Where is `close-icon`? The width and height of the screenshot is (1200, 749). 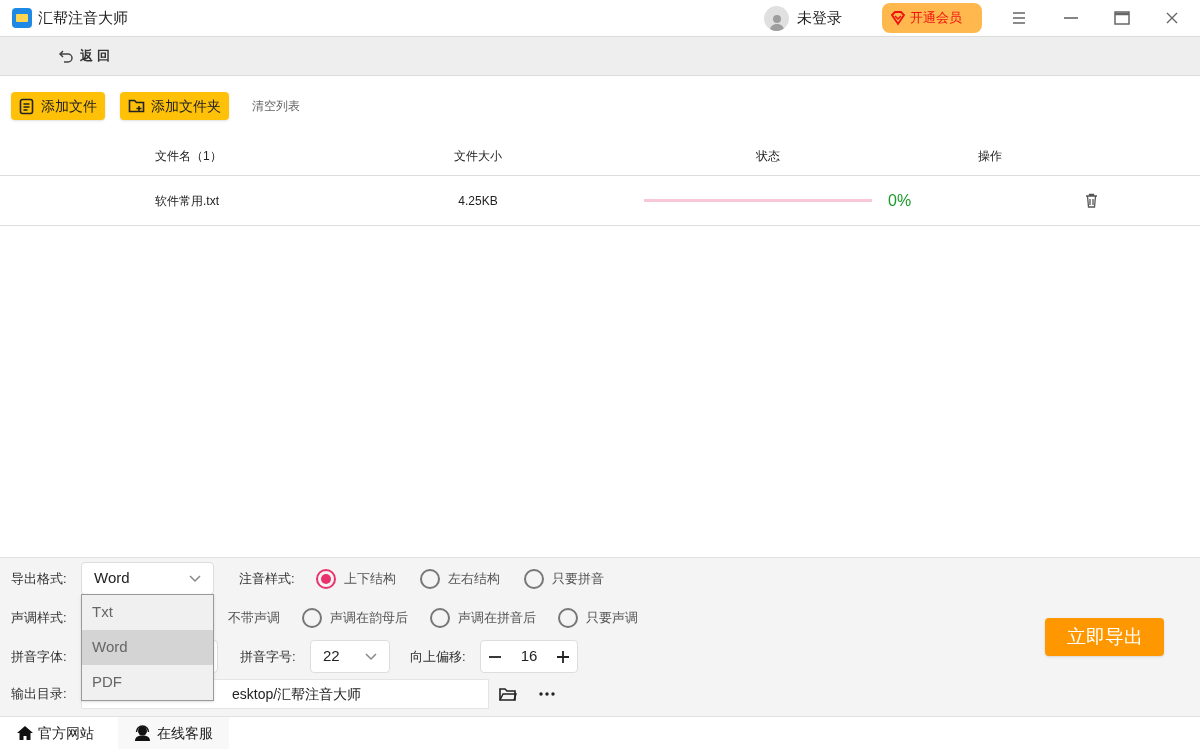 close-icon is located at coordinates (1172, 18).